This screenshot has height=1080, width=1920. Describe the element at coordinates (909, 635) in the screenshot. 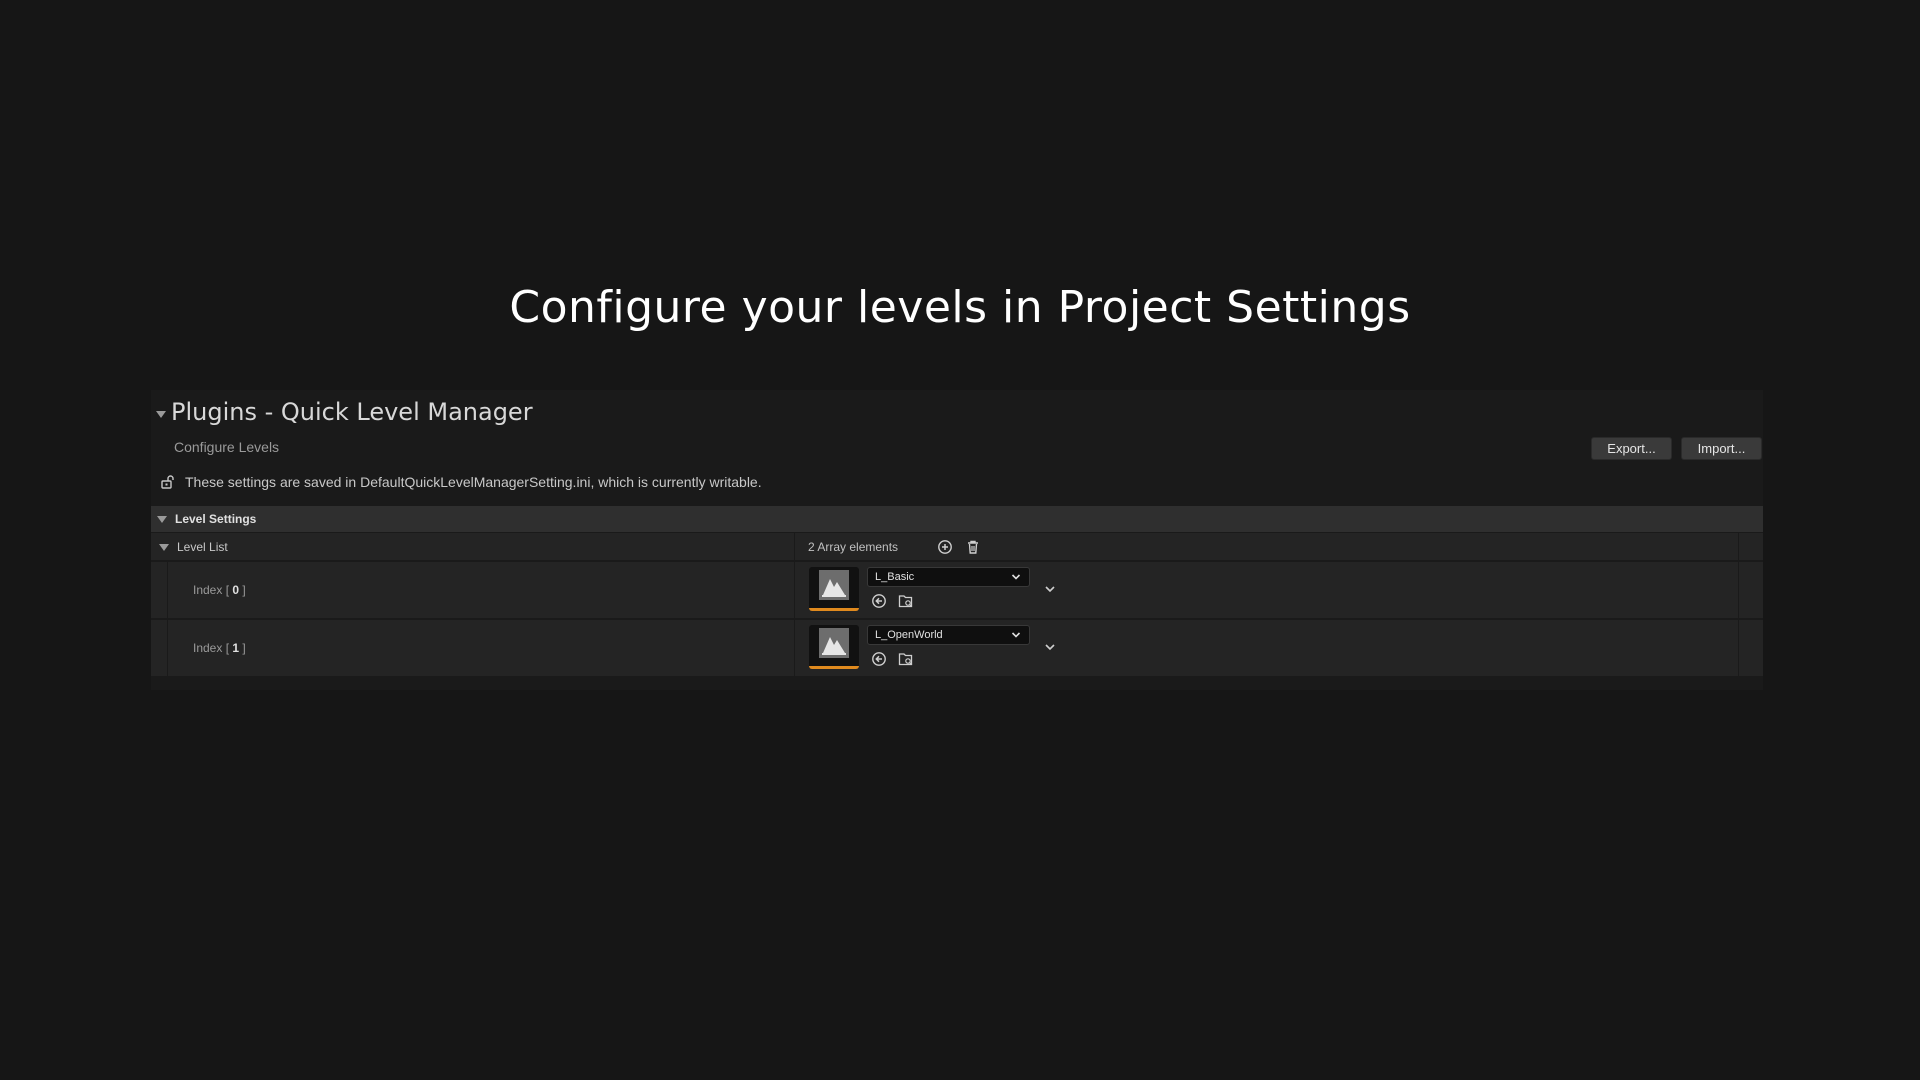

I see `level-asset-name: L_OpenWorld` at that location.